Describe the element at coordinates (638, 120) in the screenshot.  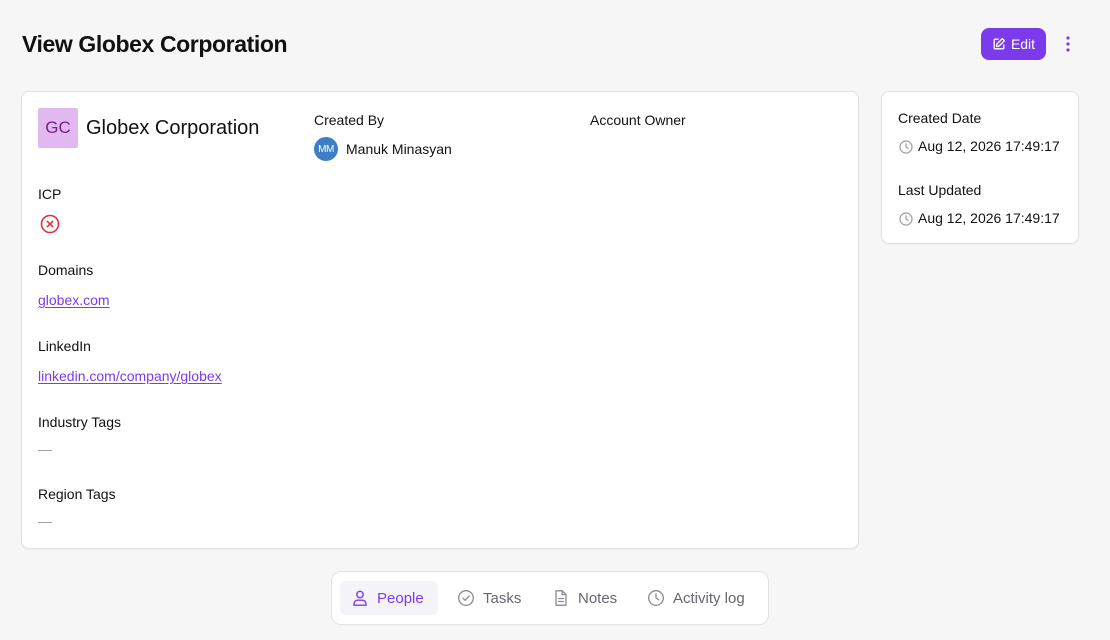
I see `account-owner-label: Account Owner` at that location.